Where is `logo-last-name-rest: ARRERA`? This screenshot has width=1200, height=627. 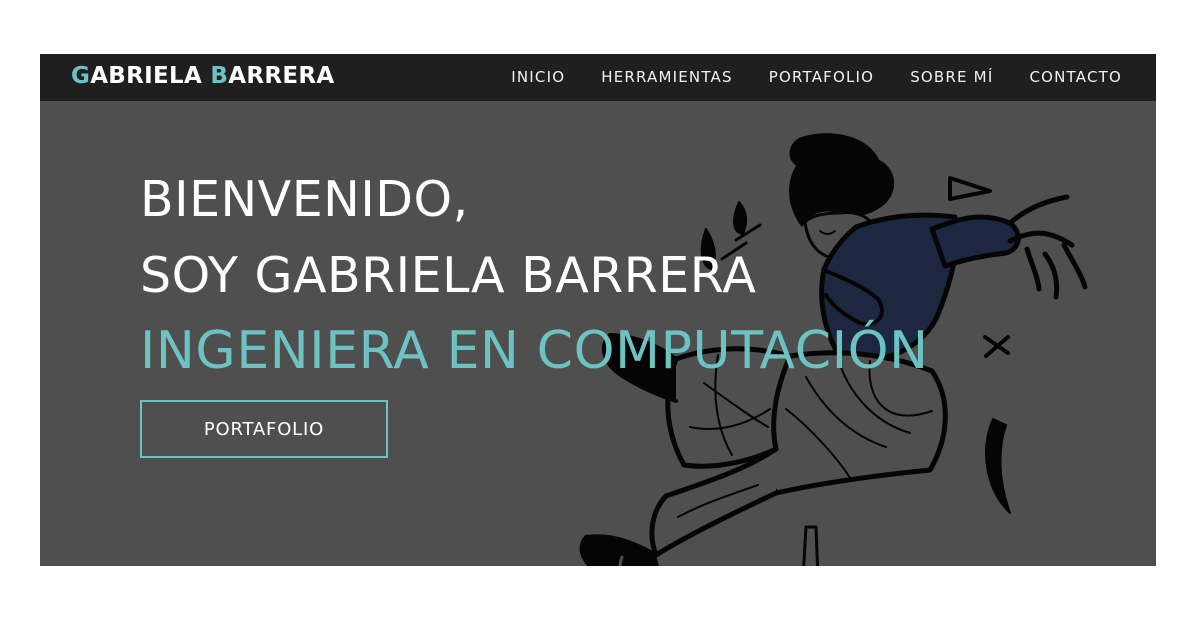
logo-last-name-rest: ARRERA is located at coordinates (281, 76).